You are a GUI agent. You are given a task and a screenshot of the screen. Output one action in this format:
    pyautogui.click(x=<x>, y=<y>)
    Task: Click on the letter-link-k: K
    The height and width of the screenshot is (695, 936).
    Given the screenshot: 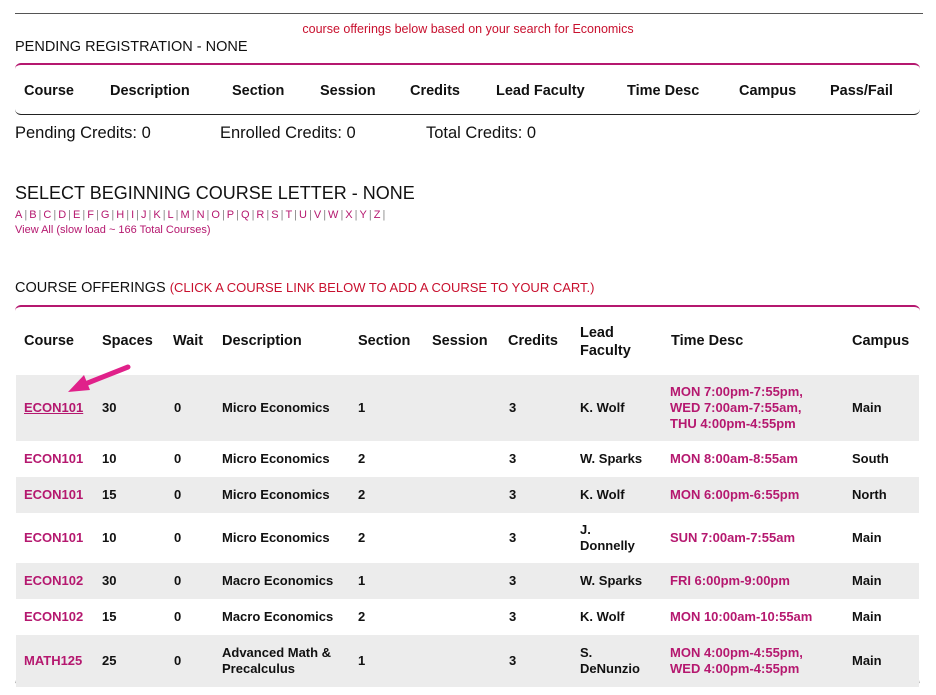 What is the action you would take?
    pyautogui.click(x=156, y=215)
    